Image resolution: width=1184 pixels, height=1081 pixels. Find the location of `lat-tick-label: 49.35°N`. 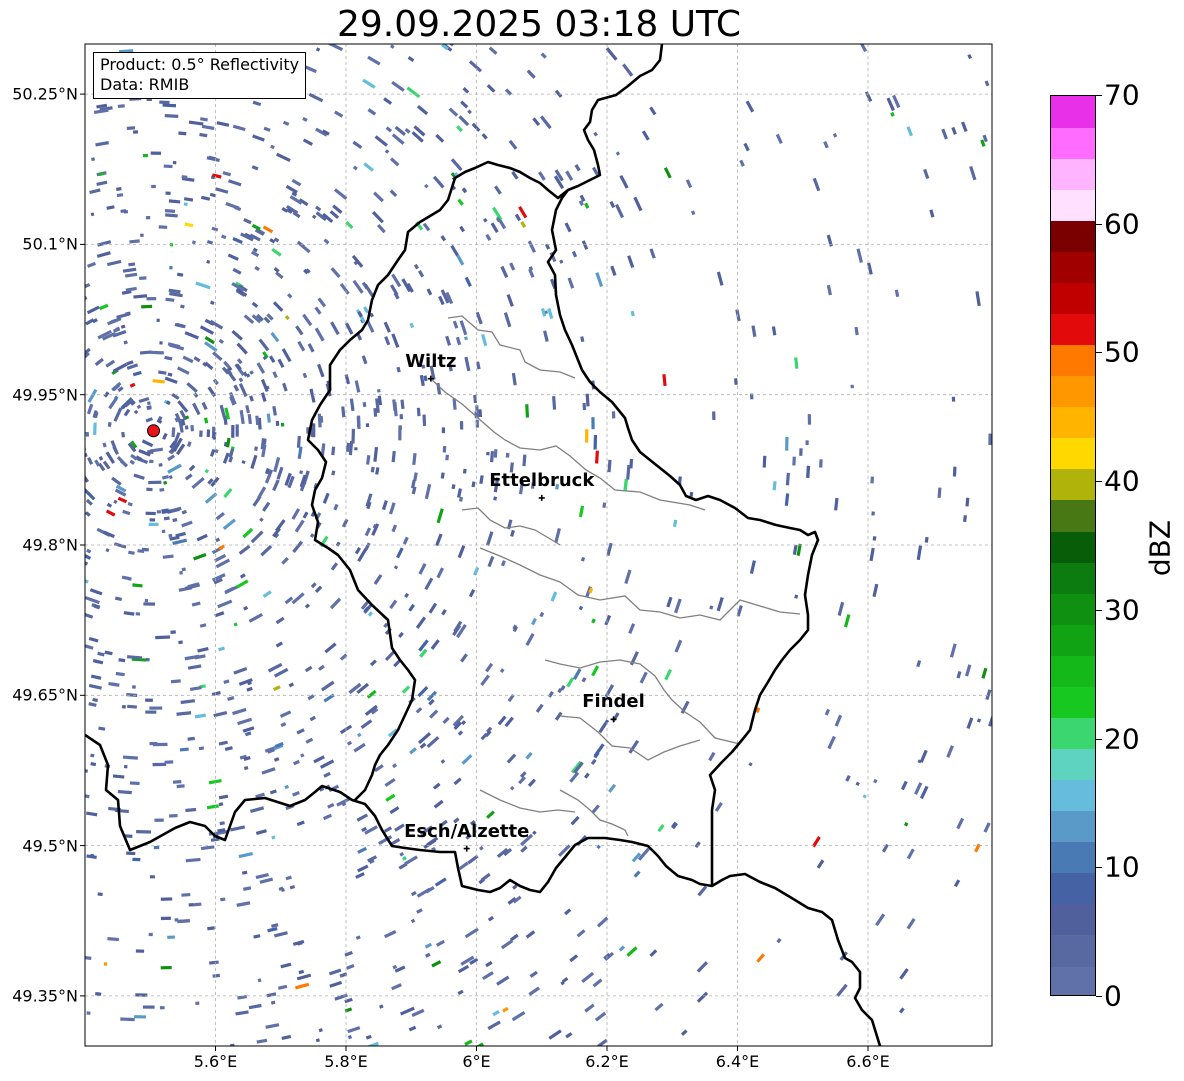

lat-tick-label: 49.35°N is located at coordinates (45, 996).